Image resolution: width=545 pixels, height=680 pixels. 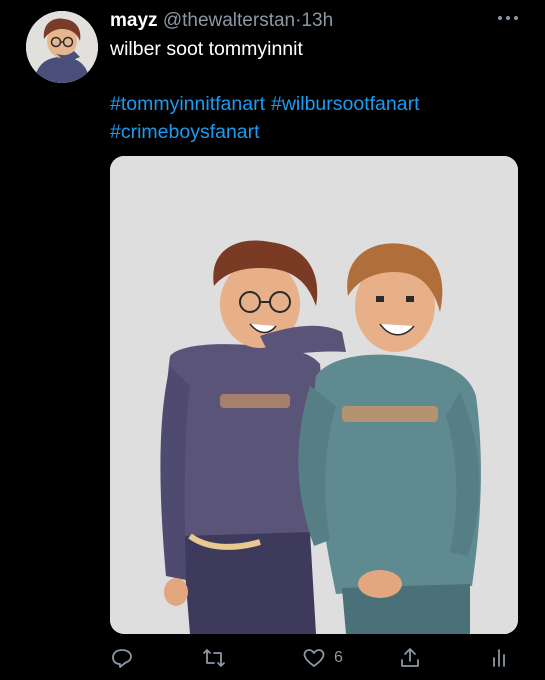 I want to click on retweet-icon, so click(x=214, y=658).